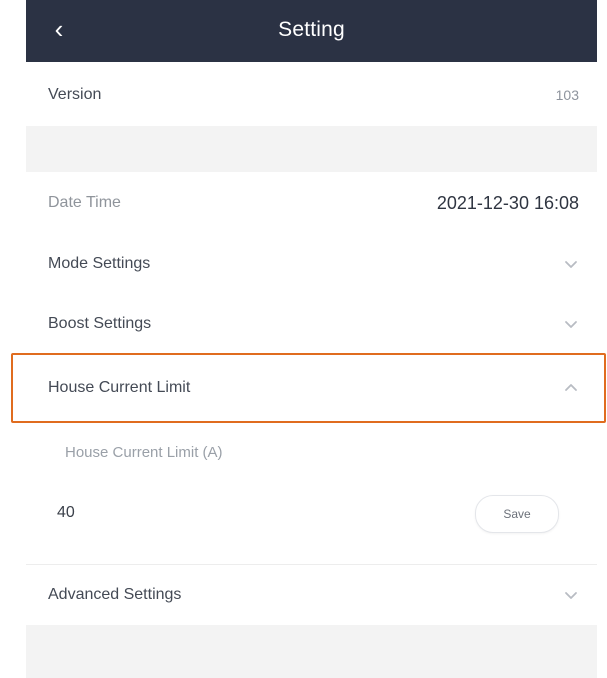 The image size is (607, 678). I want to click on house-current-limit-label: House Current Limit, so click(119, 387).